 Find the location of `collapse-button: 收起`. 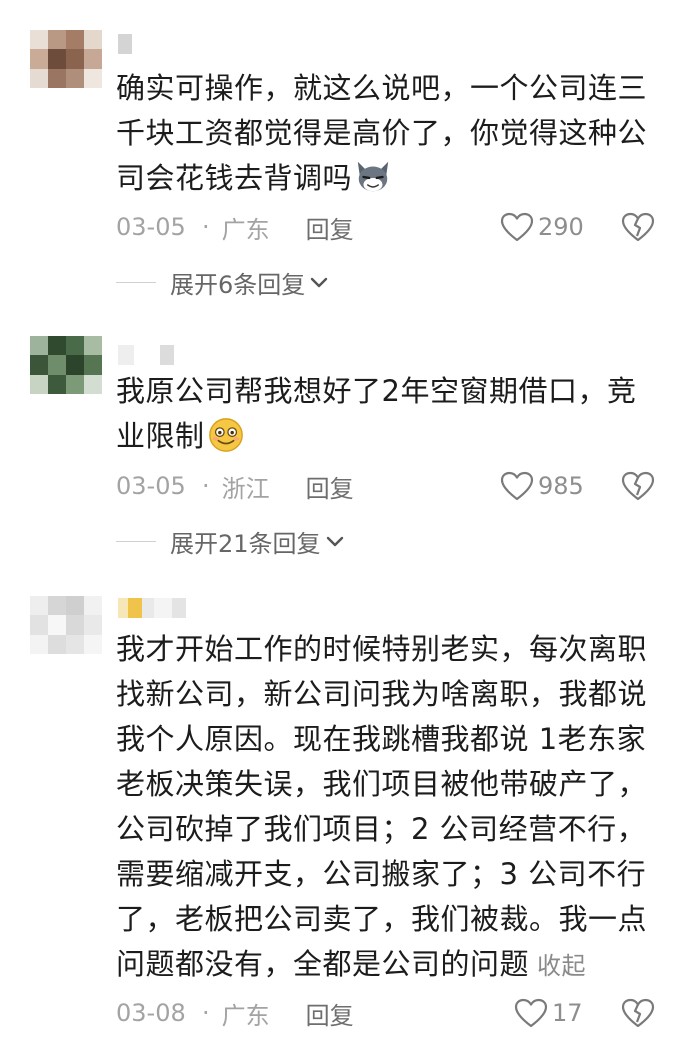

collapse-button: 收起 is located at coordinates (561, 966).